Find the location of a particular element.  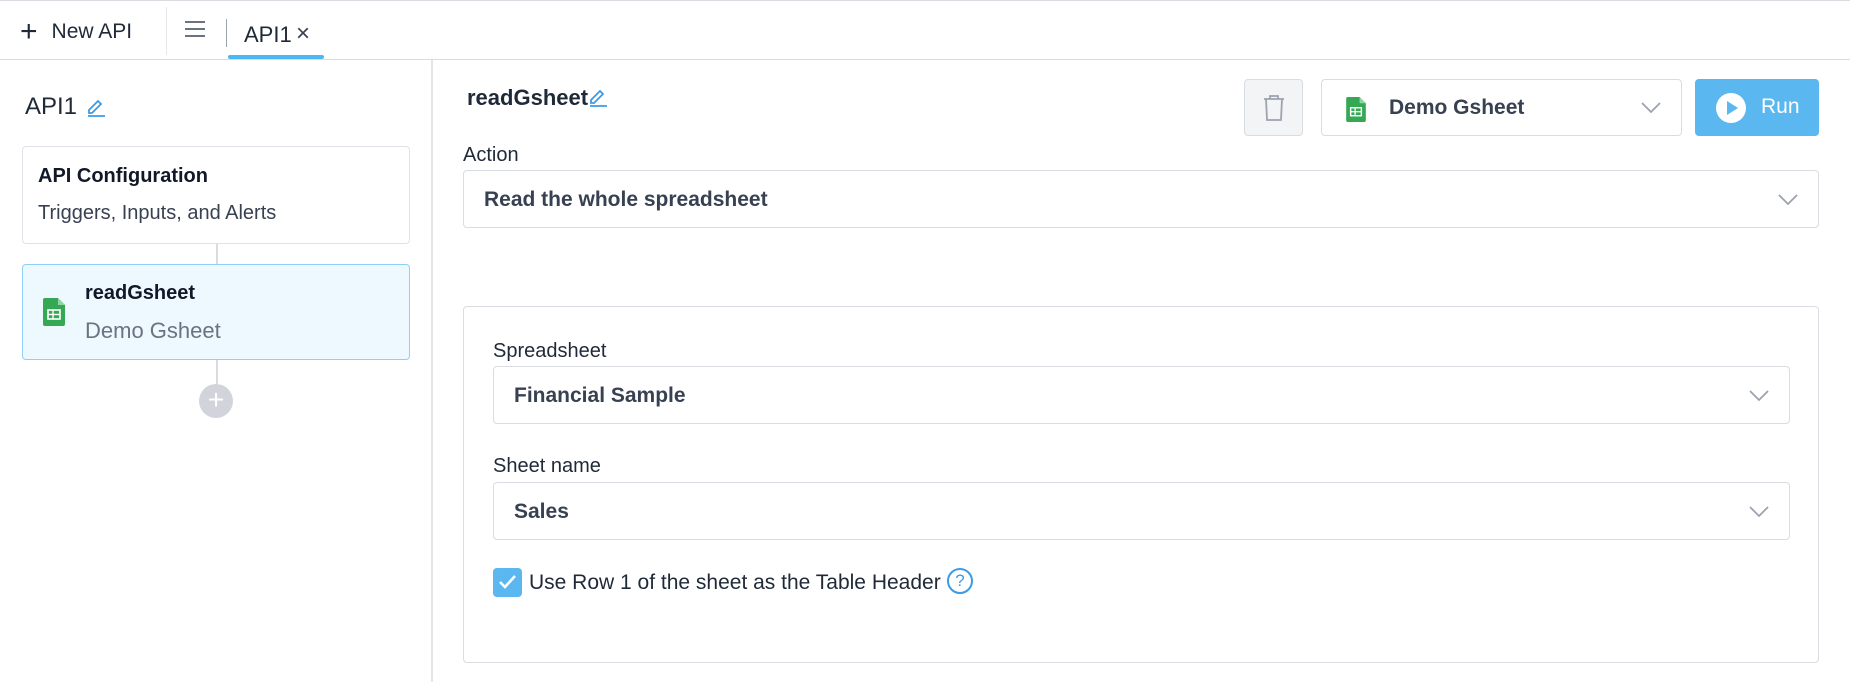

action-label: Action is located at coordinates (491, 155).